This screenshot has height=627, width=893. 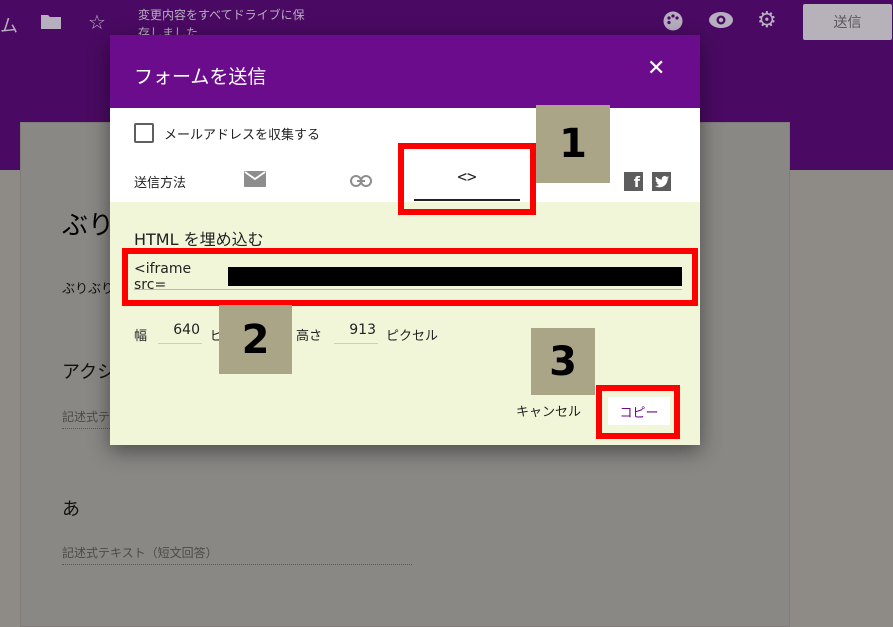 What do you see at coordinates (242, 135) in the screenshot?
I see `collect-email-label: メールアドレスを収集する` at bounding box center [242, 135].